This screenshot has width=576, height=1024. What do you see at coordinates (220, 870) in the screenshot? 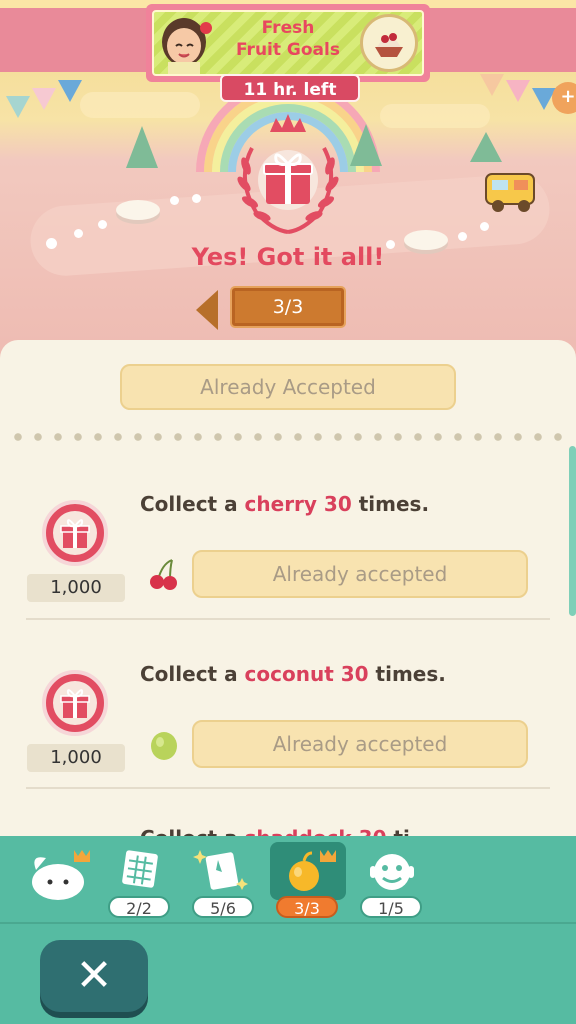
I see `sparkle-ticket-icon` at bounding box center [220, 870].